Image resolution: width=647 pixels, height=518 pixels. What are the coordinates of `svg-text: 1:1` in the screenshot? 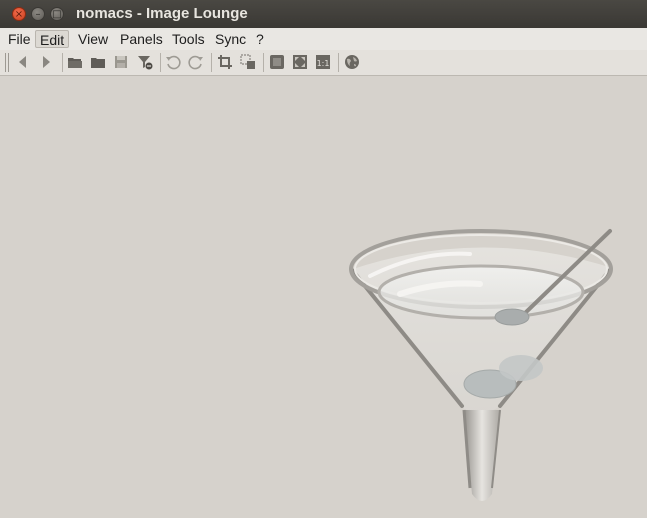 It's located at (323, 63).